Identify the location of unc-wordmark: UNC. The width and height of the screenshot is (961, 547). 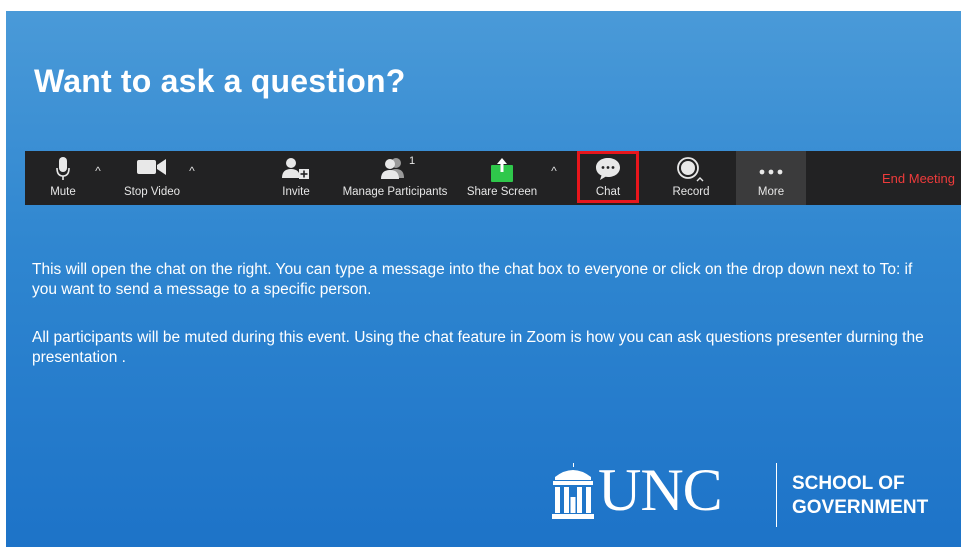
(660, 490).